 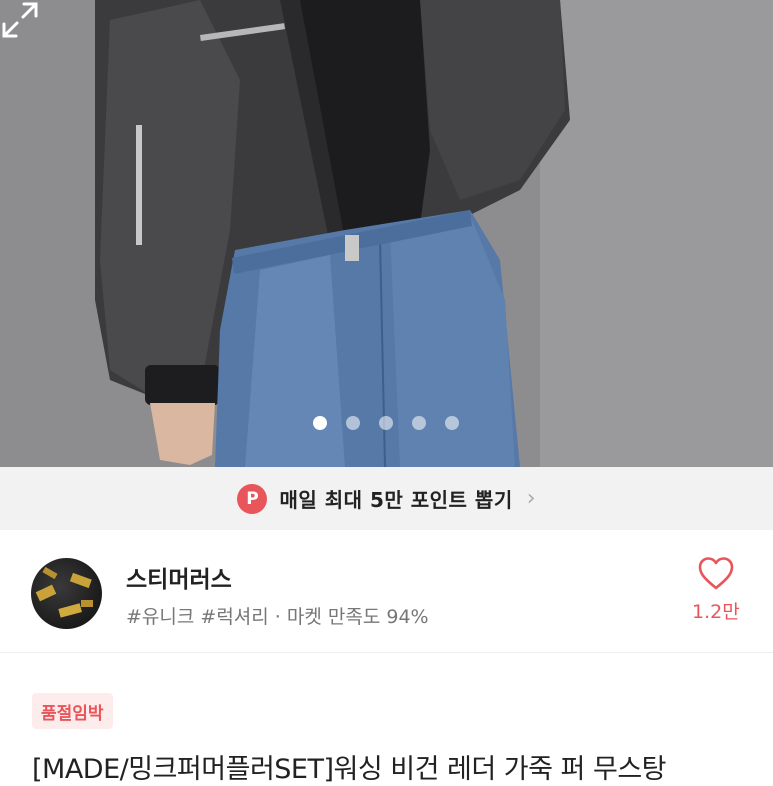 What do you see at coordinates (716, 574) in the screenshot?
I see `heart-outline-icon` at bounding box center [716, 574].